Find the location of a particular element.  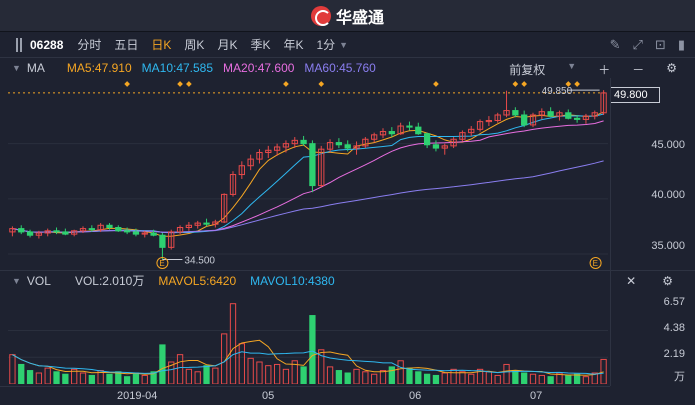

close-icon: ✕ is located at coordinates (631, 281).